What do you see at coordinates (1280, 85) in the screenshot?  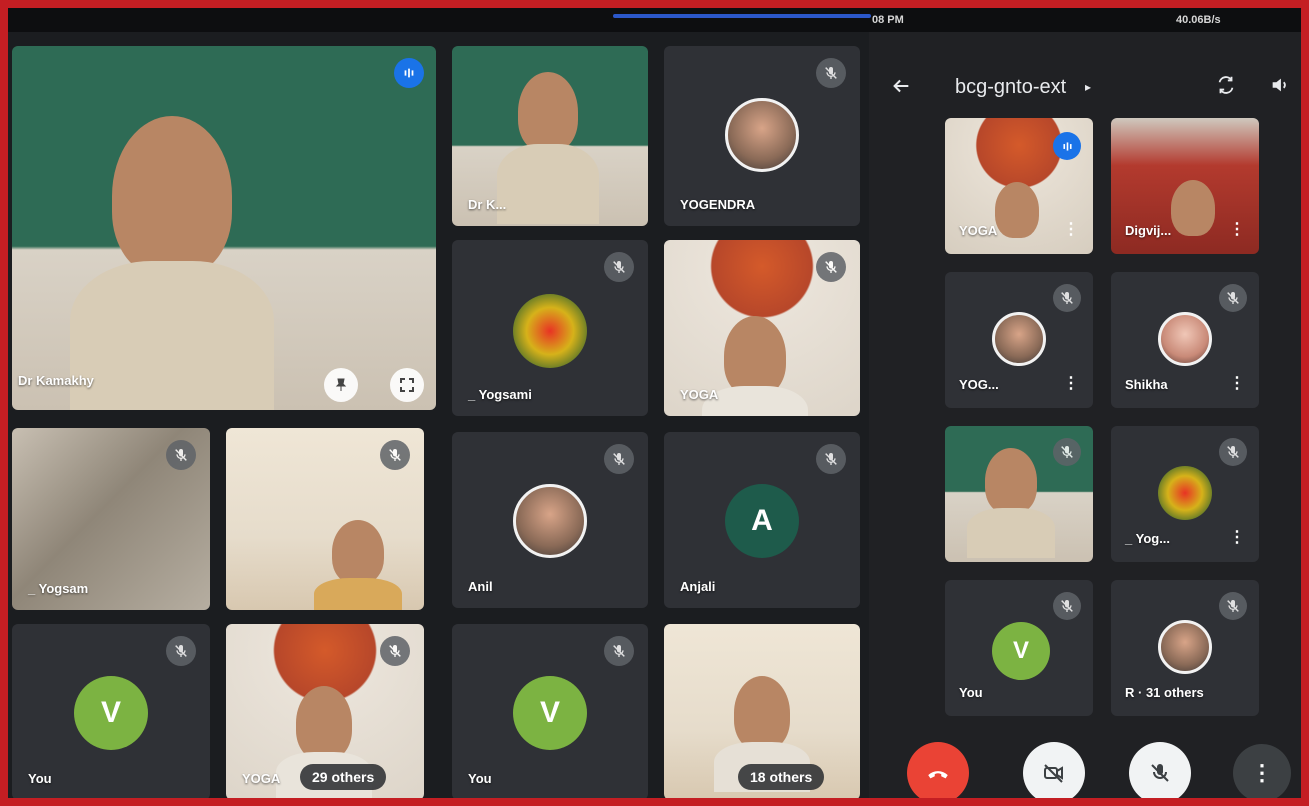 I see `speaker-icon` at bounding box center [1280, 85].